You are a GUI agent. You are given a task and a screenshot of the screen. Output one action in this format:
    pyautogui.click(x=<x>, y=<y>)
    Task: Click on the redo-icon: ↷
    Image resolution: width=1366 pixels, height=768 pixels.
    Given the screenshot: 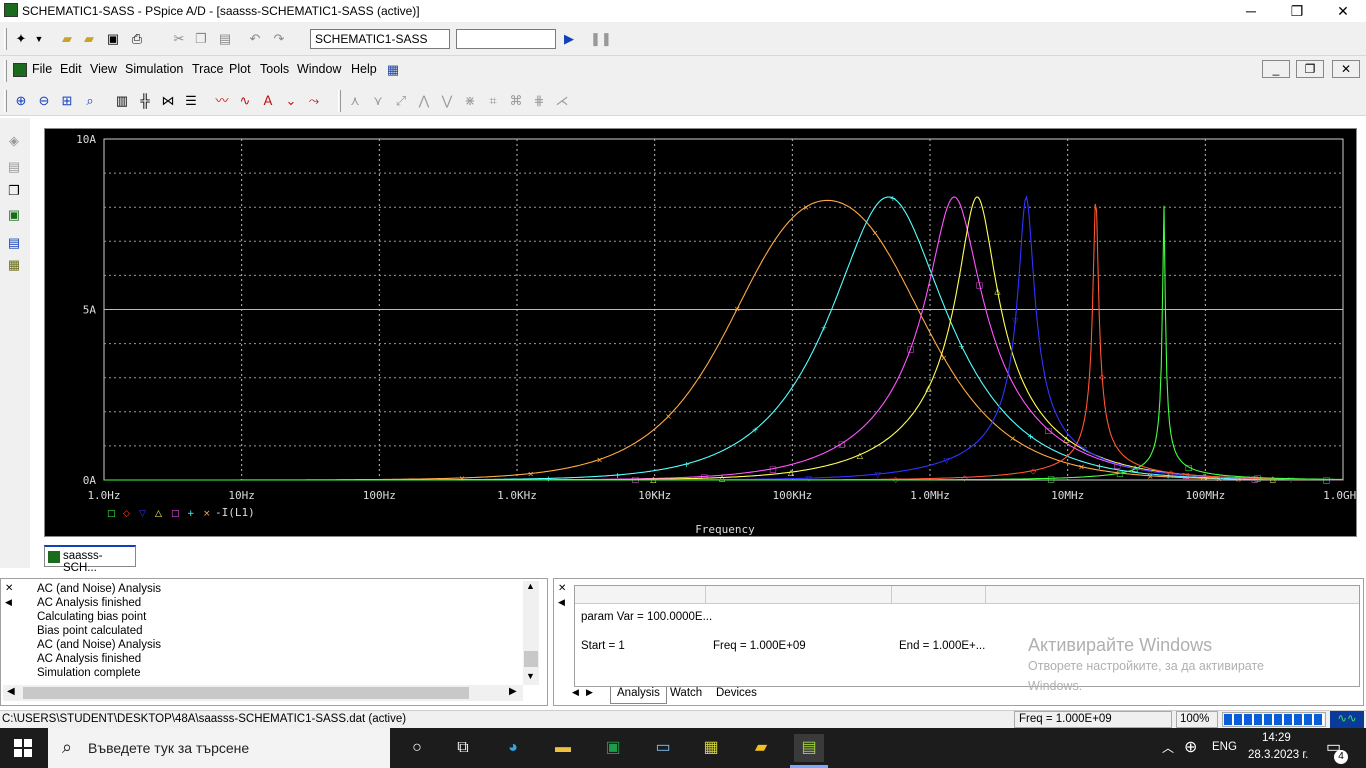 What is the action you would take?
    pyautogui.click(x=279, y=39)
    